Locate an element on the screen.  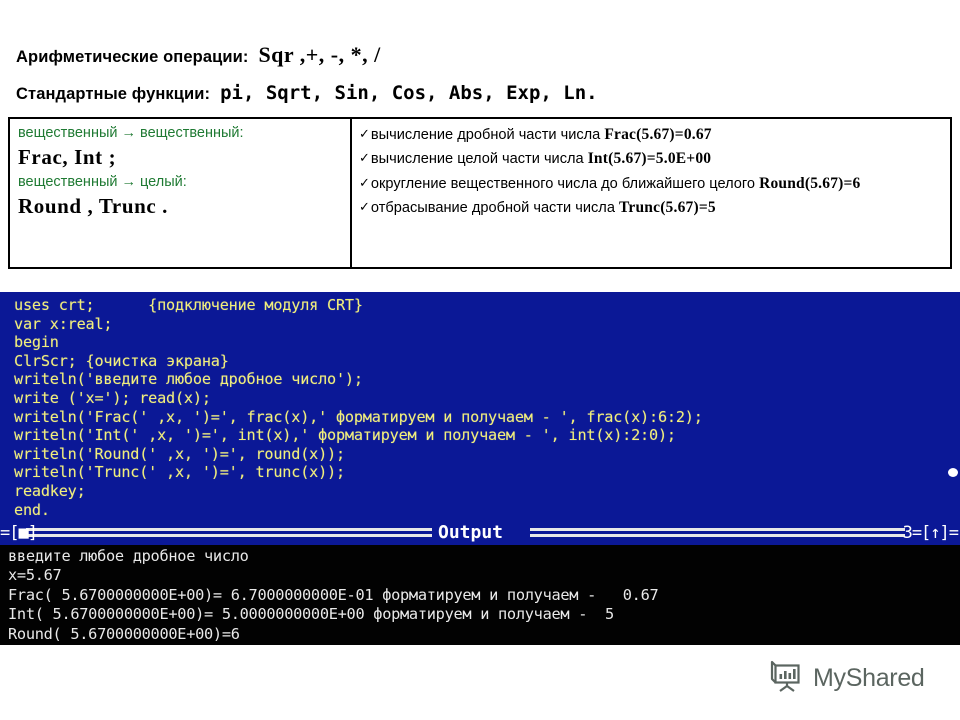
close-box-icon: =[■] is located at coordinates (19, 533).